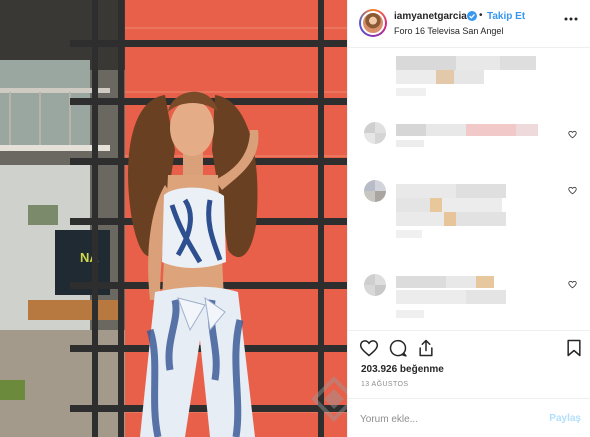  What do you see at coordinates (571, 19) in the screenshot?
I see `more-horizontal-icon` at bounding box center [571, 19].